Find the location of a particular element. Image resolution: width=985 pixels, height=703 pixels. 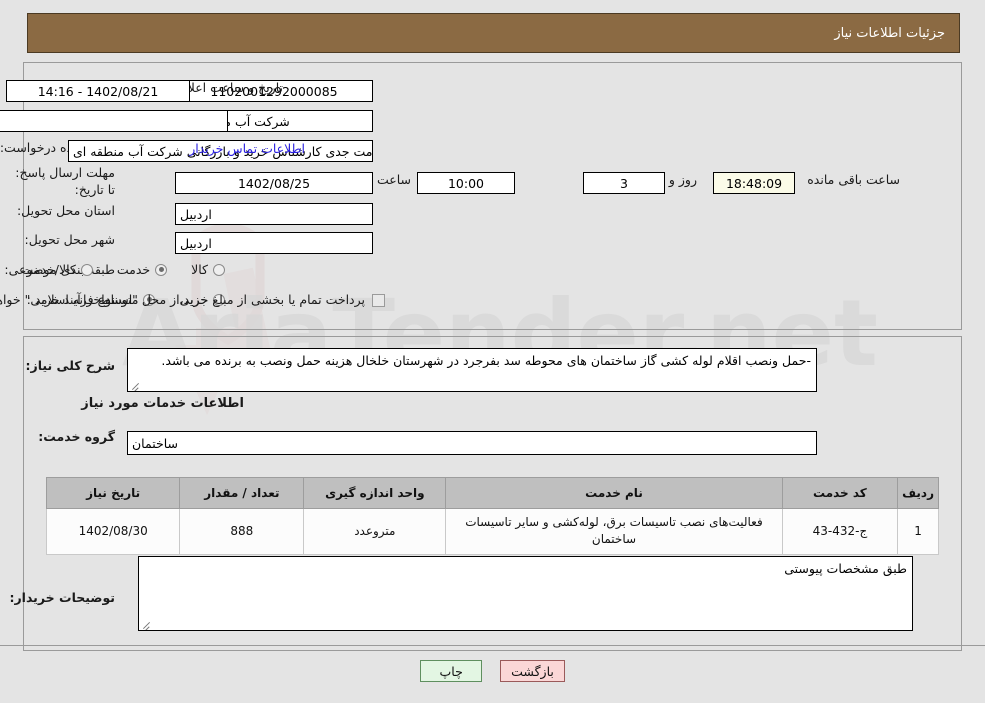

general-need-label-row: شرح کلی نیاز: is located at coordinates (70, 366).